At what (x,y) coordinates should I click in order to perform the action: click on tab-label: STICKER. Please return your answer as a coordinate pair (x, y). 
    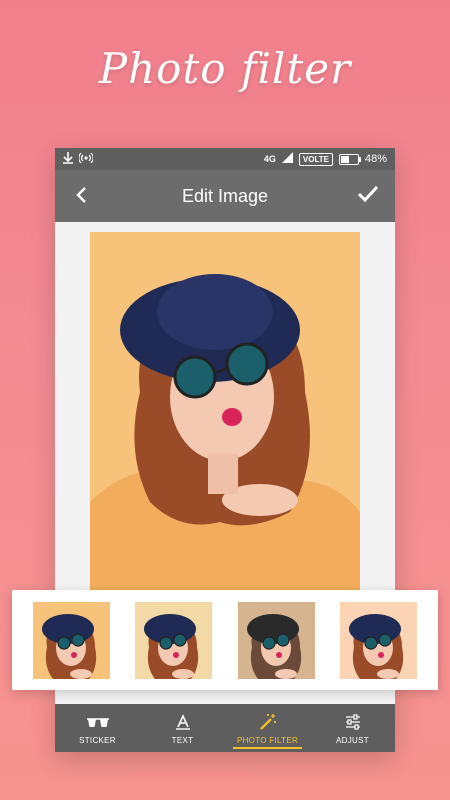
    Looking at the image, I should click on (97, 740).